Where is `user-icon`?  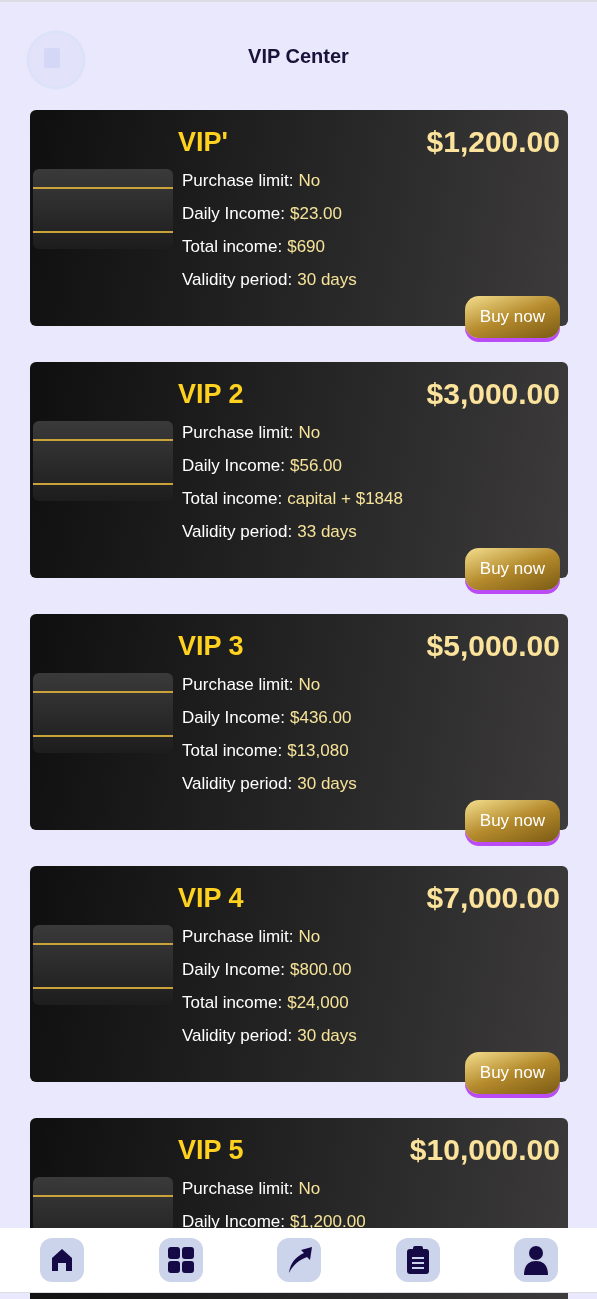 user-icon is located at coordinates (536, 1260).